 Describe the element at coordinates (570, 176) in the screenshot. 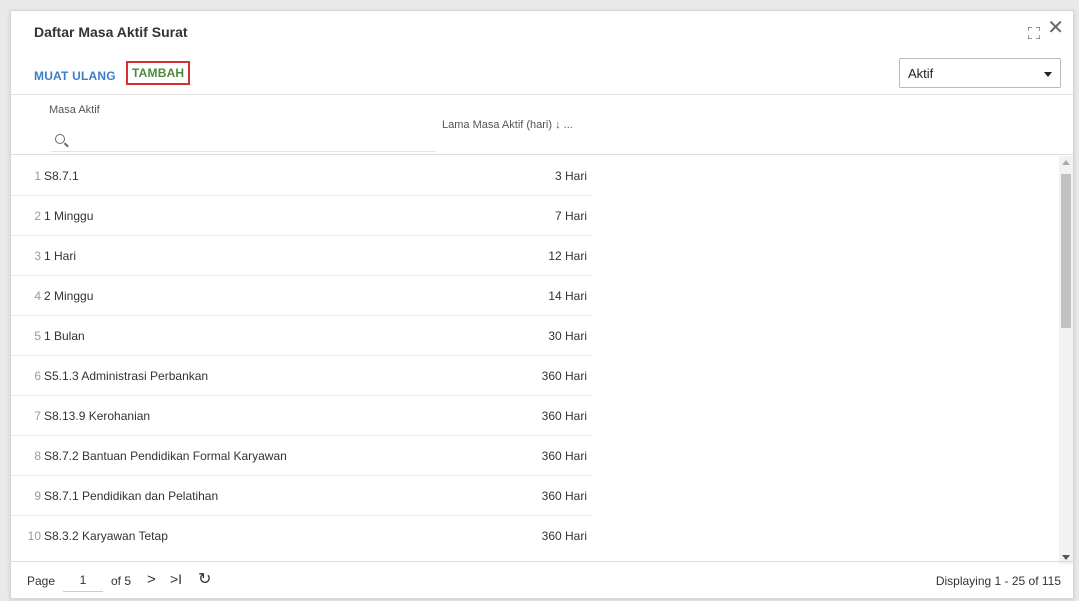

I see `row-duration: 3 Hari` at that location.